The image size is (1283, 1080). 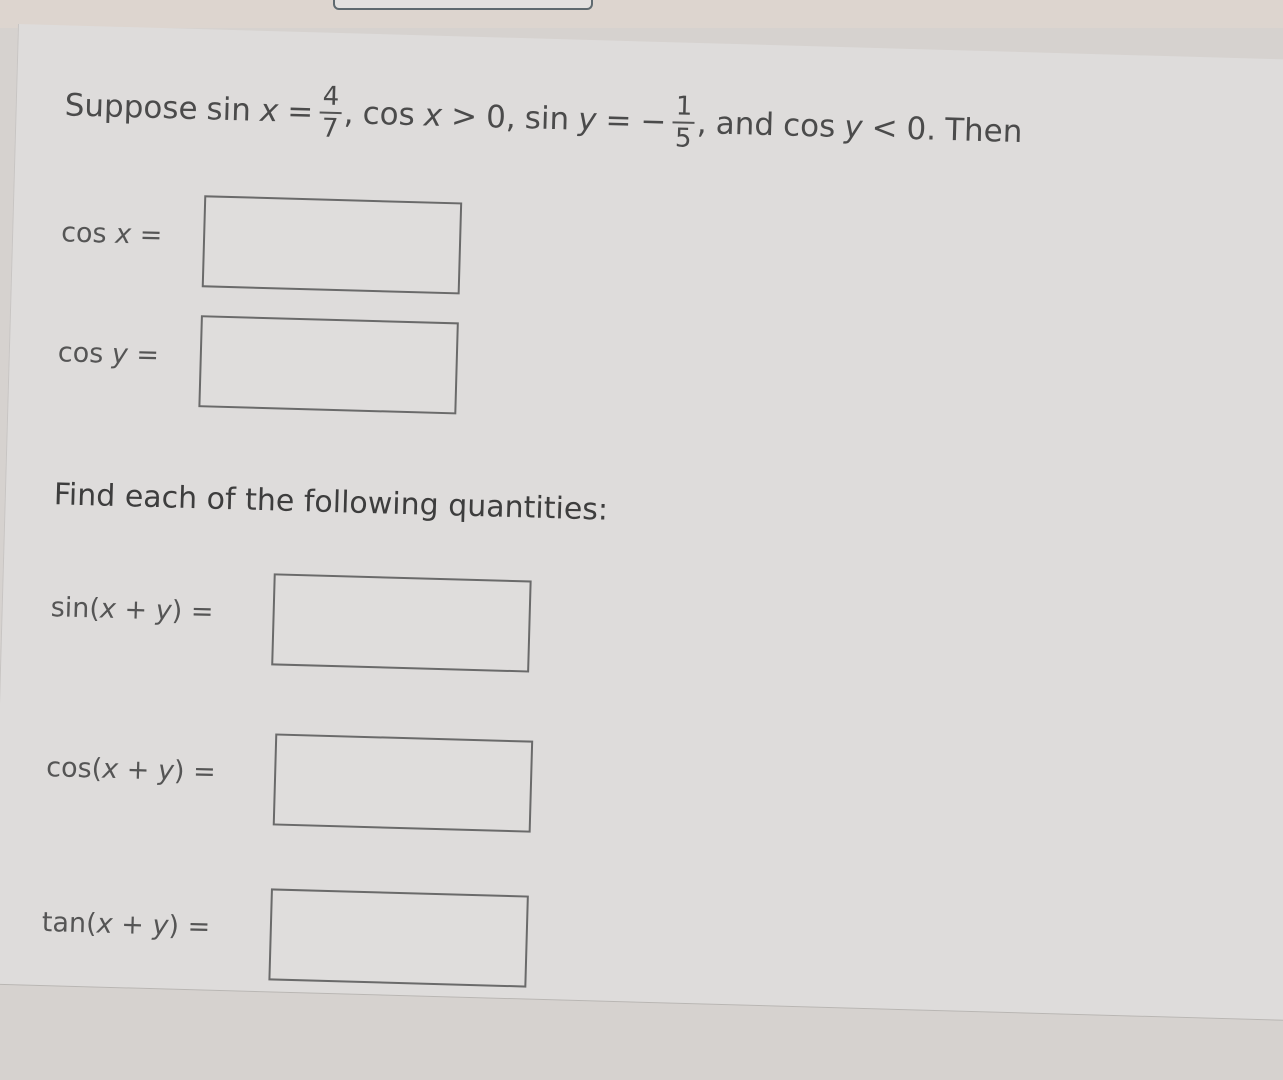 I want to click on variable: y, so click(x=120, y=354).